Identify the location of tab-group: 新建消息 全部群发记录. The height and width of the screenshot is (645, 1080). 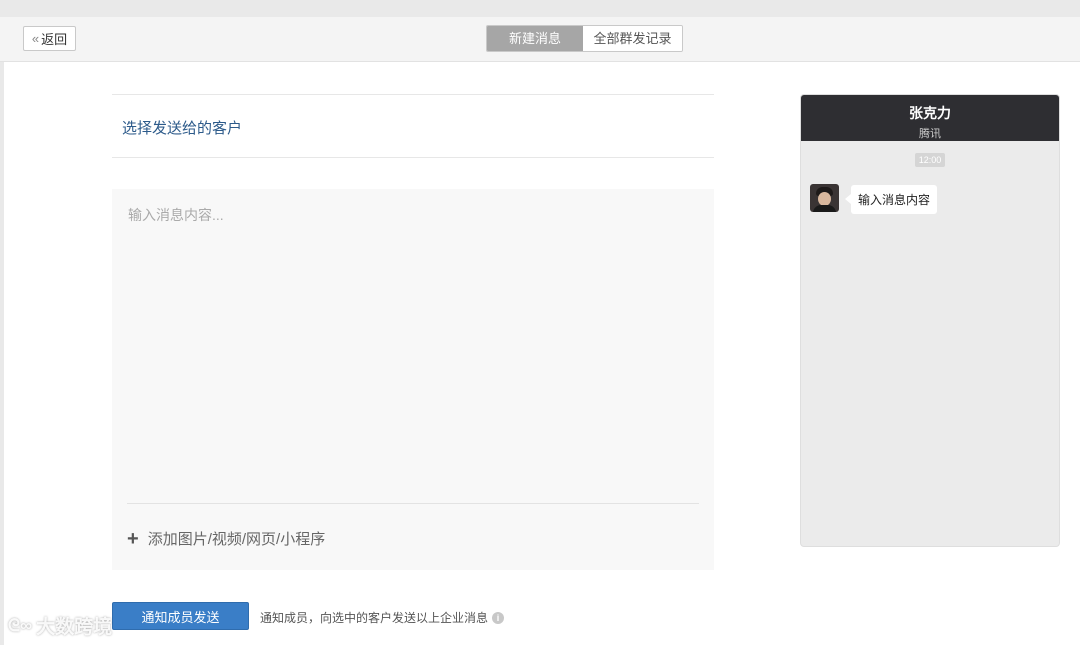
(584, 38).